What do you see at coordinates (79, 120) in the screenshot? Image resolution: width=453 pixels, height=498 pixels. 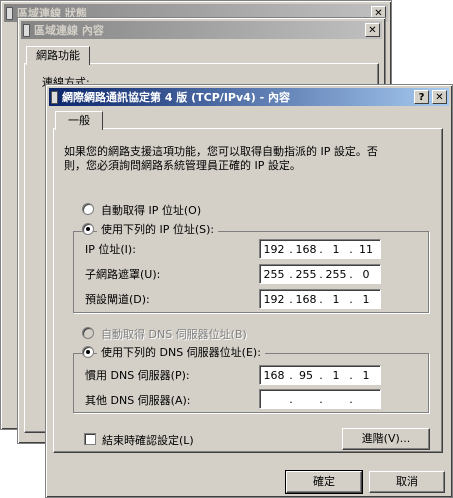 I see `tab-general: 一般` at bounding box center [79, 120].